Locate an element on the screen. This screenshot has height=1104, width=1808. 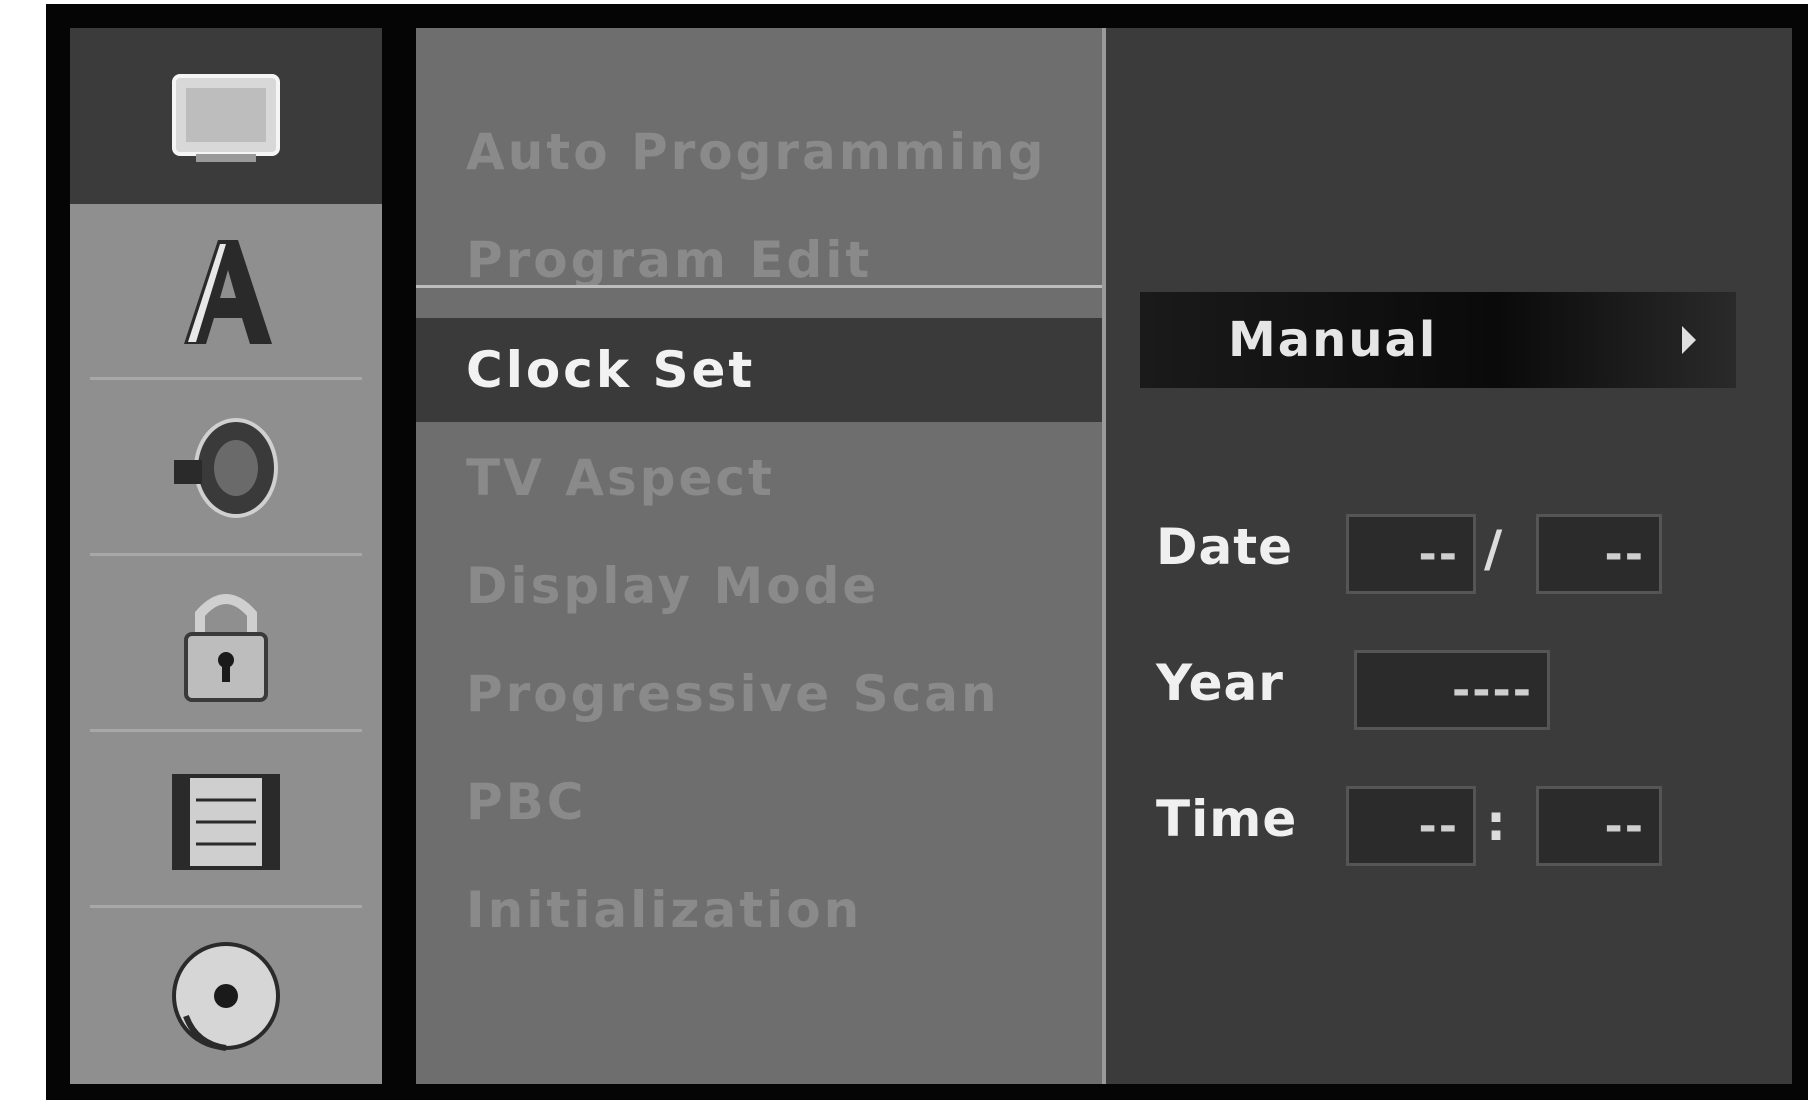
speaker-icon is located at coordinates (226, 468).